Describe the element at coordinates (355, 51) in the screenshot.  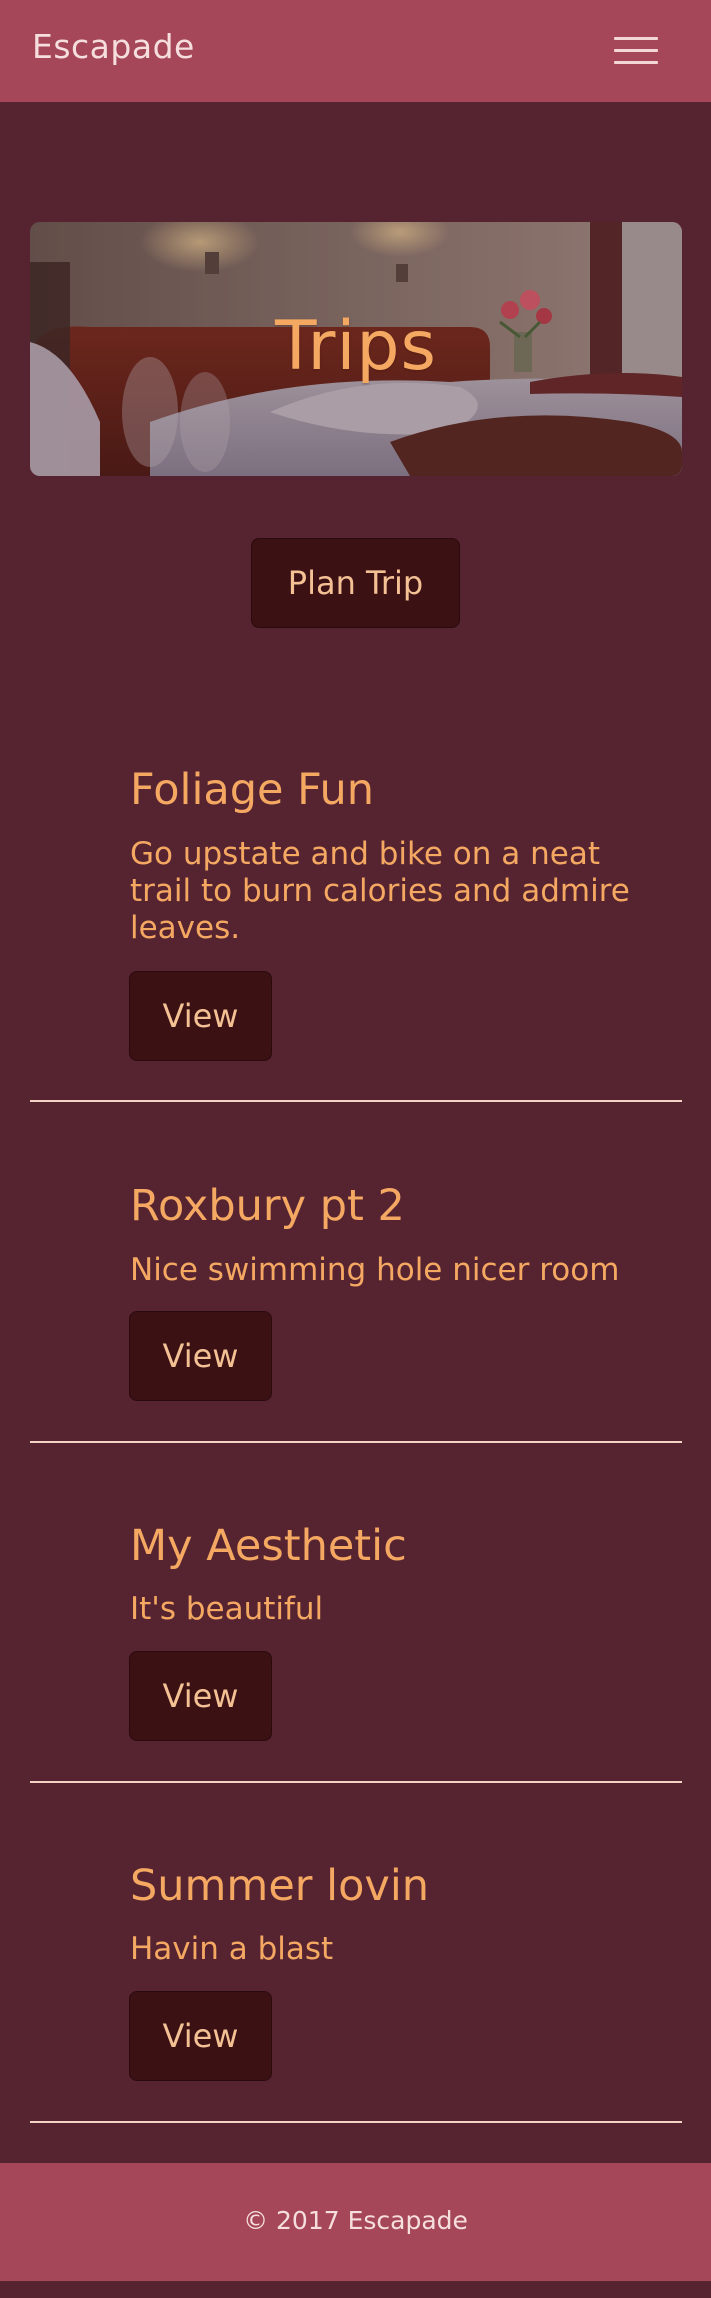
I see `navbar: Escapade` at that location.